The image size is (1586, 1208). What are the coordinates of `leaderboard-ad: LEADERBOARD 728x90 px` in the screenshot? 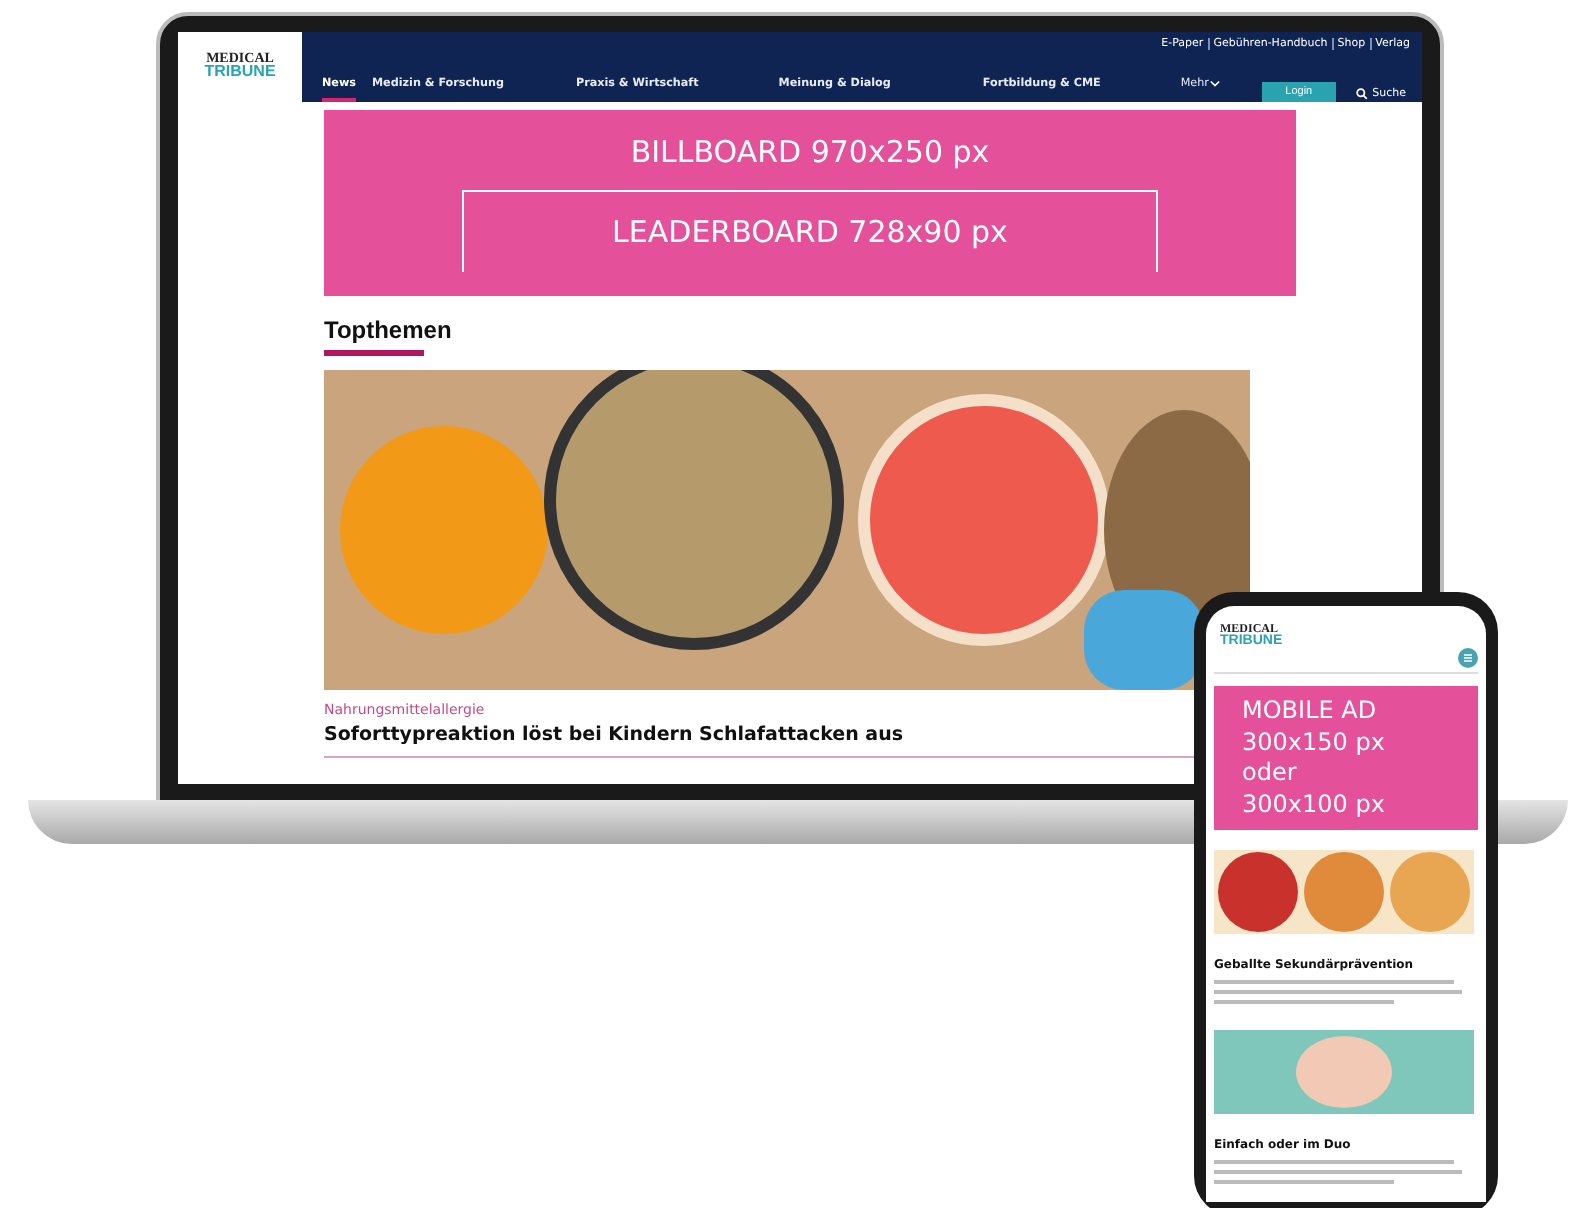 It's located at (810, 231).